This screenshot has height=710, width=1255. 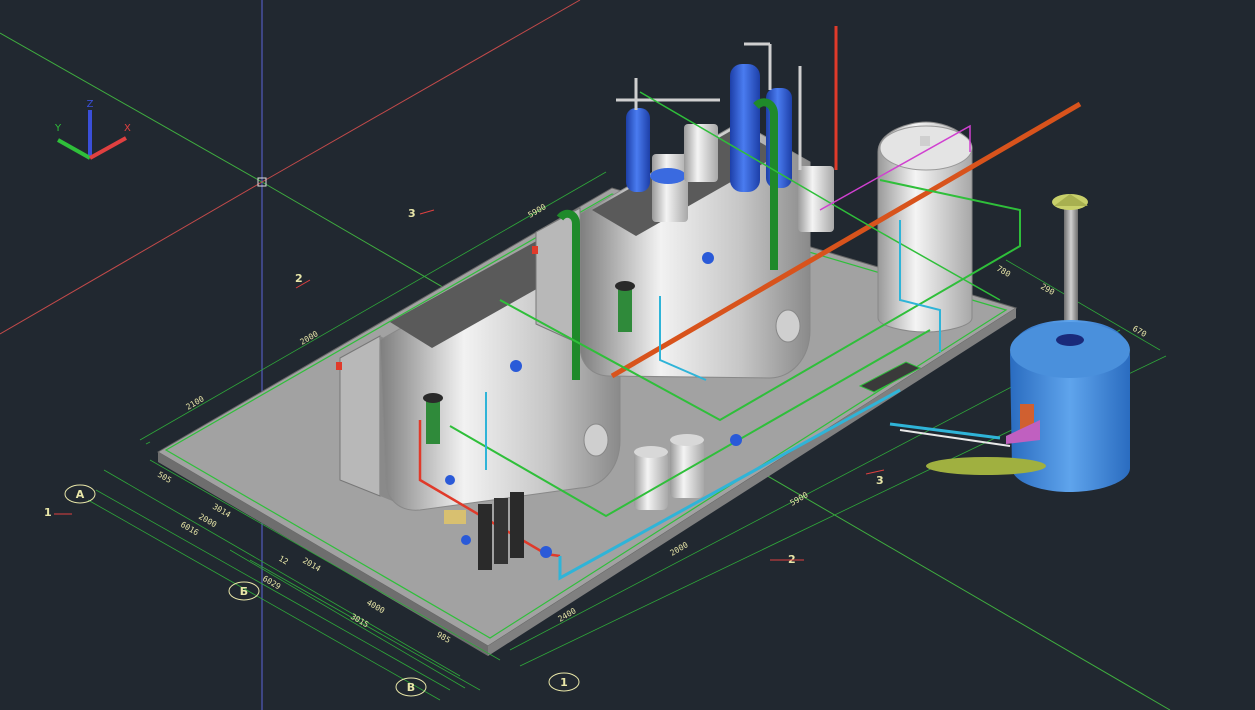 What do you see at coordinates (411, 687) in the screenshot?
I see `grid-bubble-v: В` at bounding box center [411, 687].